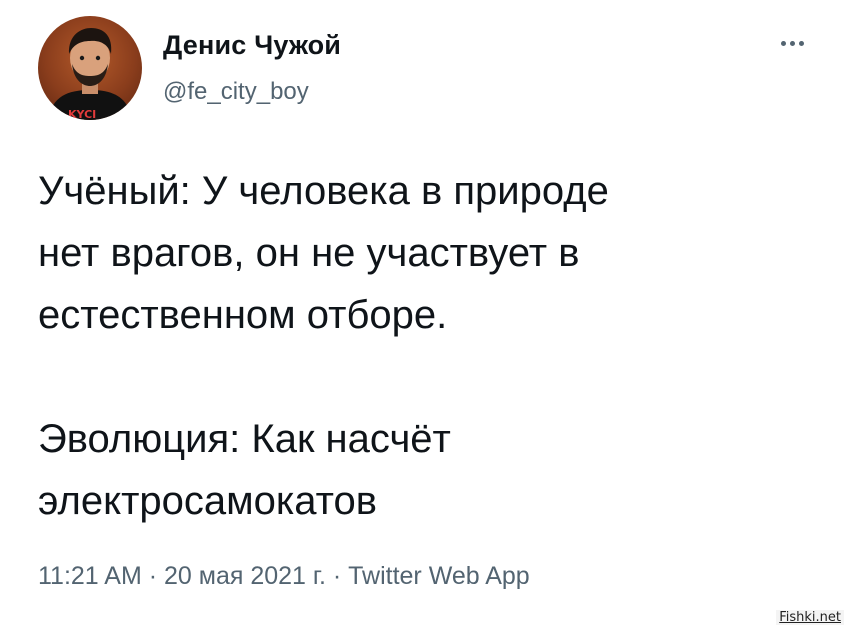 This screenshot has width=850, height=633. Describe the element at coordinates (90, 576) in the screenshot. I see `tweet-time: 11:21 AM` at that location.